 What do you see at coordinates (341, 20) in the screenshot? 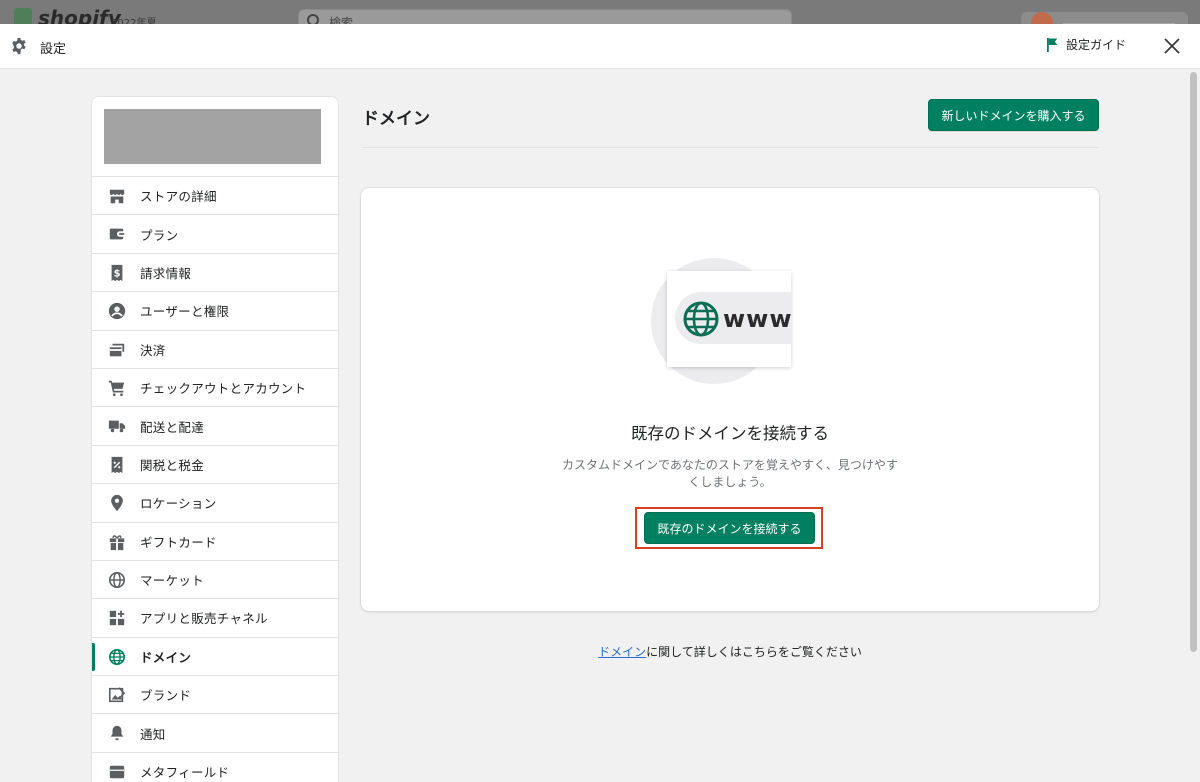
I see `search-placeholder: 検索` at bounding box center [341, 20].